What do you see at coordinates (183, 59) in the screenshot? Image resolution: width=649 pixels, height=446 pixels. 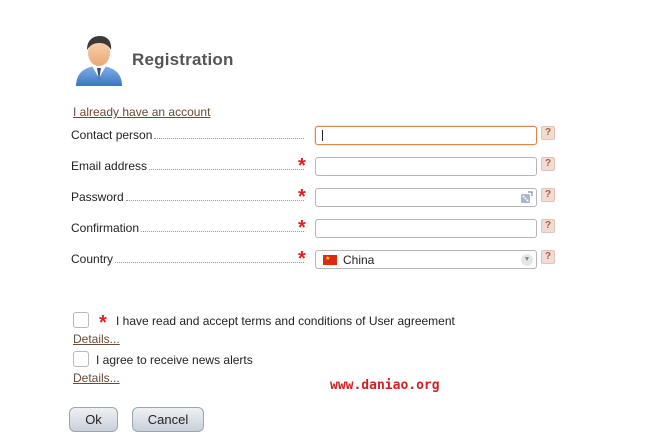 I see `page-title: Registration` at bounding box center [183, 59].